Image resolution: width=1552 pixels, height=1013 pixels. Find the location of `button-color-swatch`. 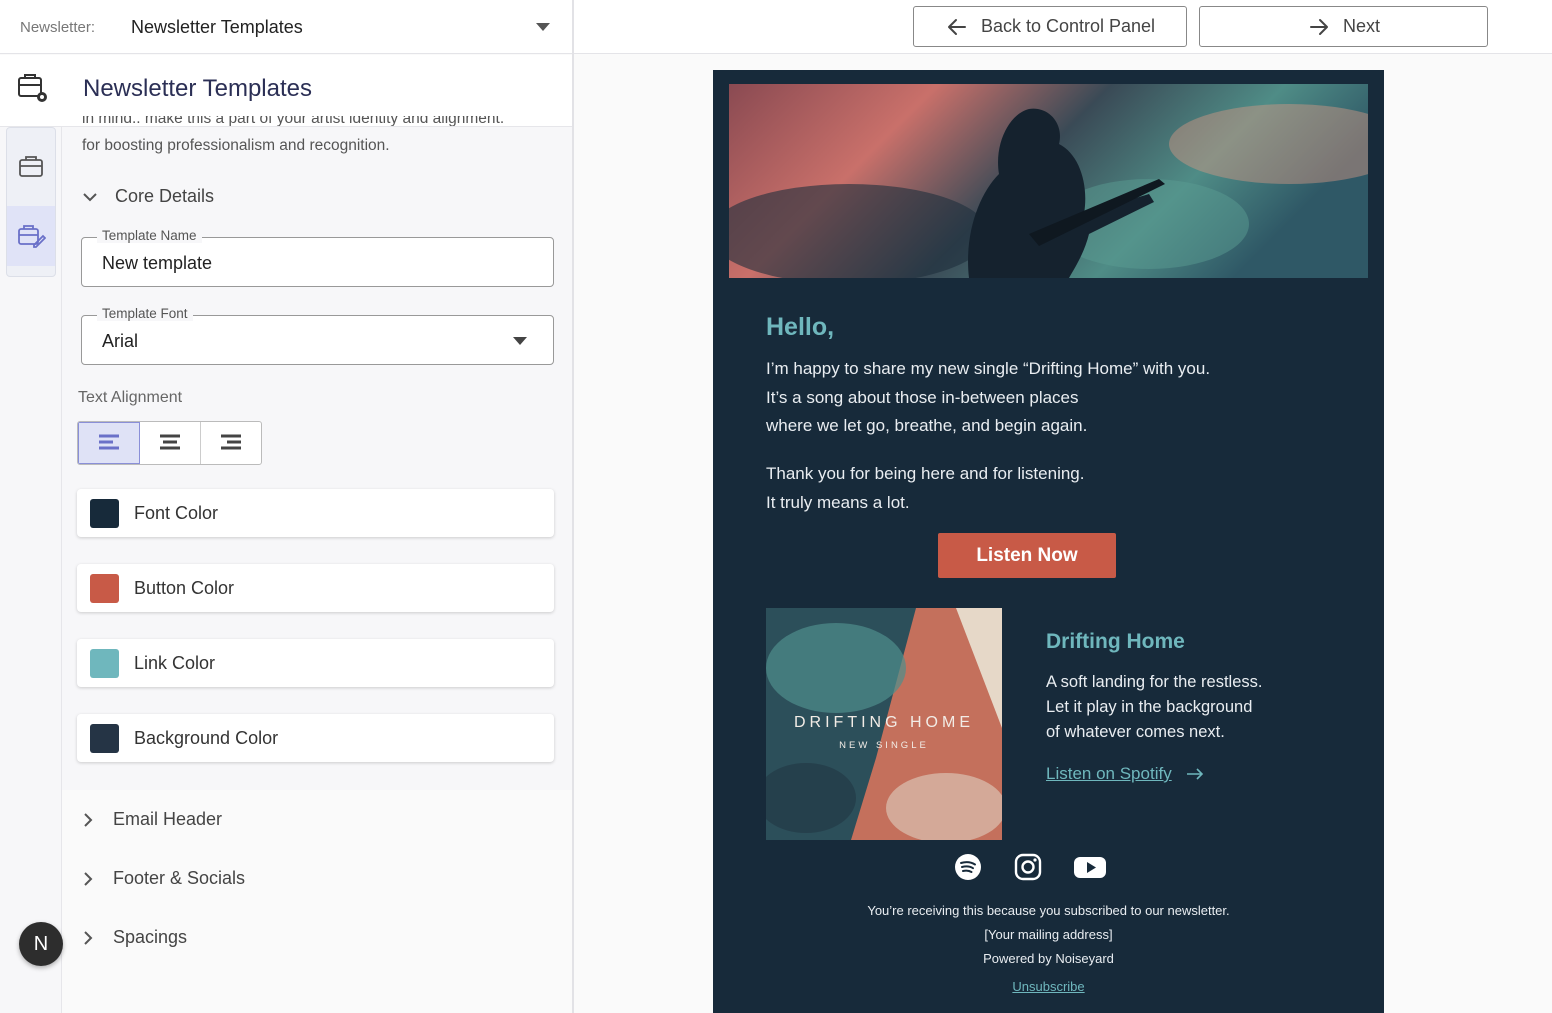

button-color-swatch is located at coordinates (104, 588).